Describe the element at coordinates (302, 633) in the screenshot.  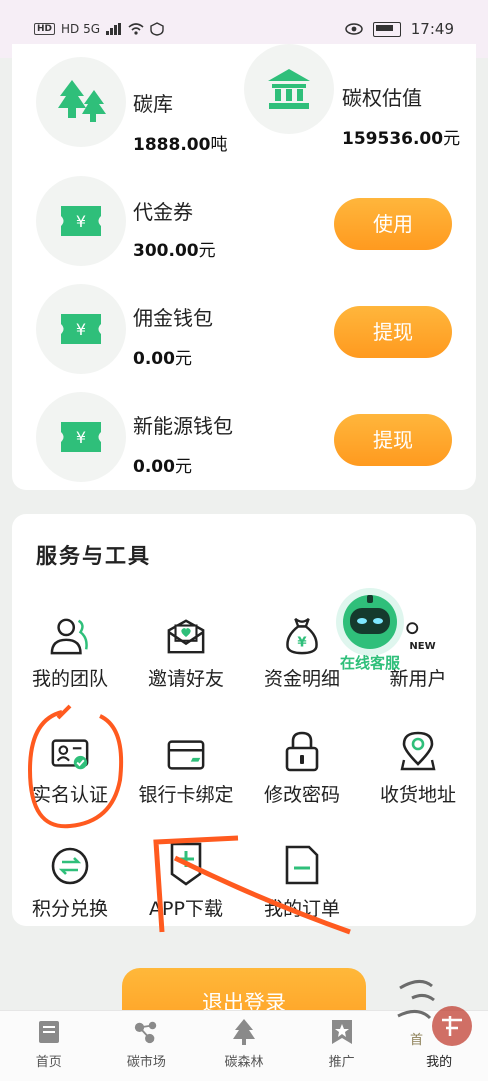
I see `money-bag-icon: ¥` at that location.